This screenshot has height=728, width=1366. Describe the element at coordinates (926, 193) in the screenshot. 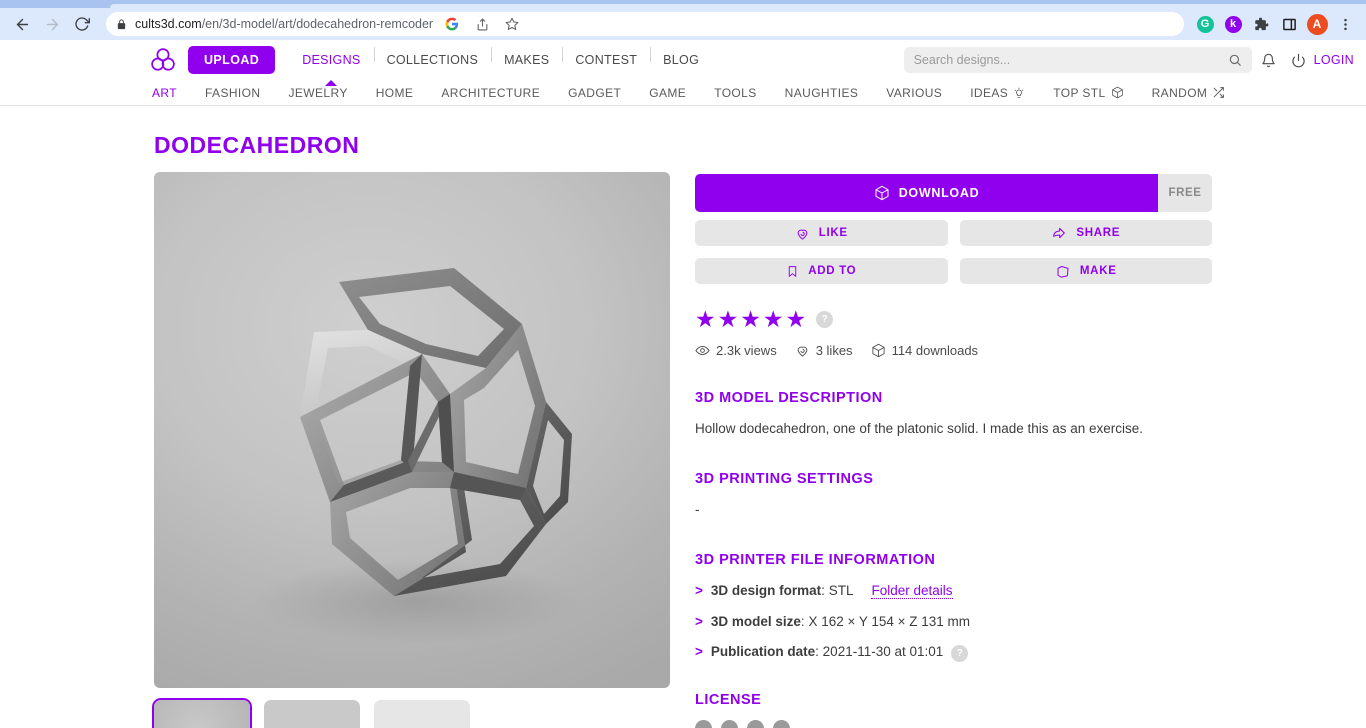

I see `download-button: DOWNLOAD` at that location.